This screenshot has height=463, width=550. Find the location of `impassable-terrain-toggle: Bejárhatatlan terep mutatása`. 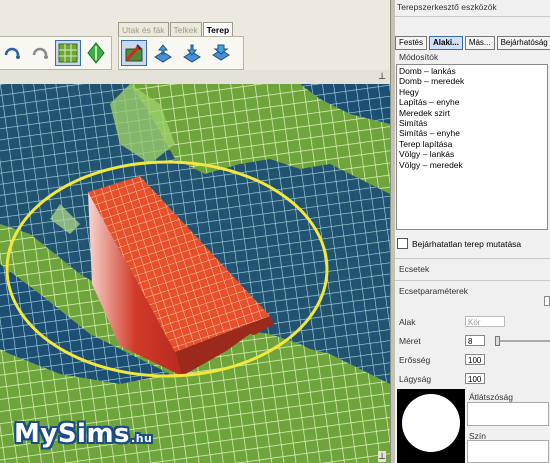

impassable-terrain-toggle: Bejárhatatlan terep mutatása is located at coordinates (459, 243).